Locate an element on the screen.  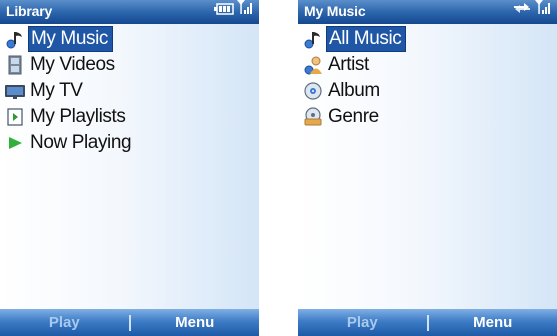
list-item-genre: Genre is located at coordinates (427, 117).